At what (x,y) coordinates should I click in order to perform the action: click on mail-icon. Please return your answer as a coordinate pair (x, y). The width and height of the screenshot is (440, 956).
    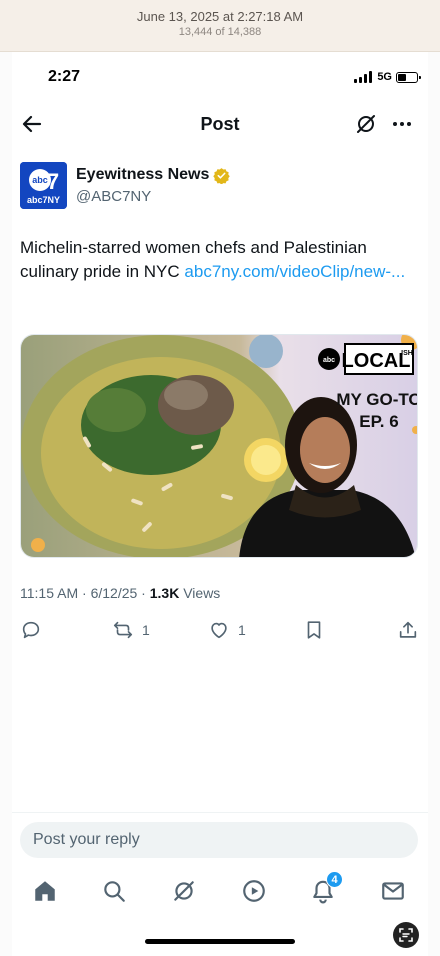
    Looking at the image, I should click on (393, 891).